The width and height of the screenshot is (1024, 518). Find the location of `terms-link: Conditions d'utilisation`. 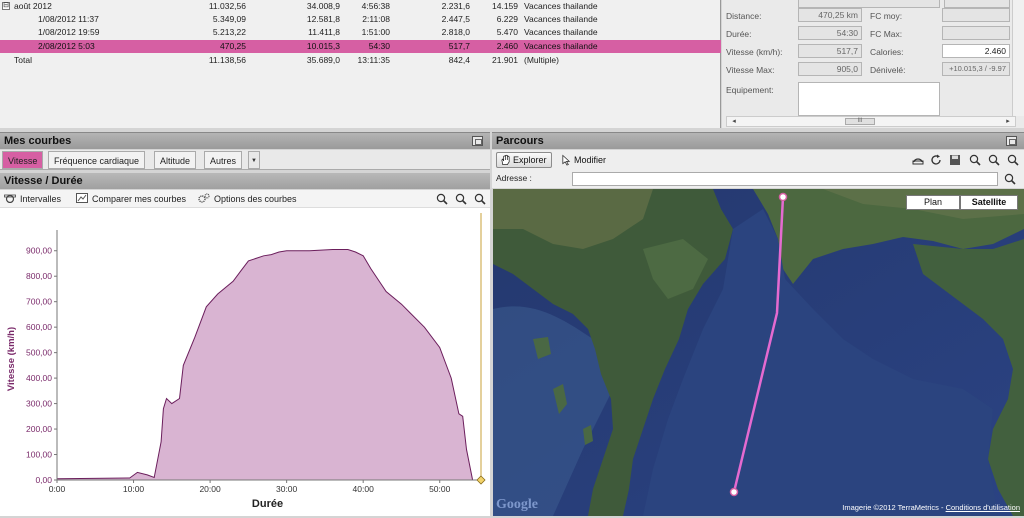

terms-link: Conditions d'utilisation is located at coordinates (983, 507).